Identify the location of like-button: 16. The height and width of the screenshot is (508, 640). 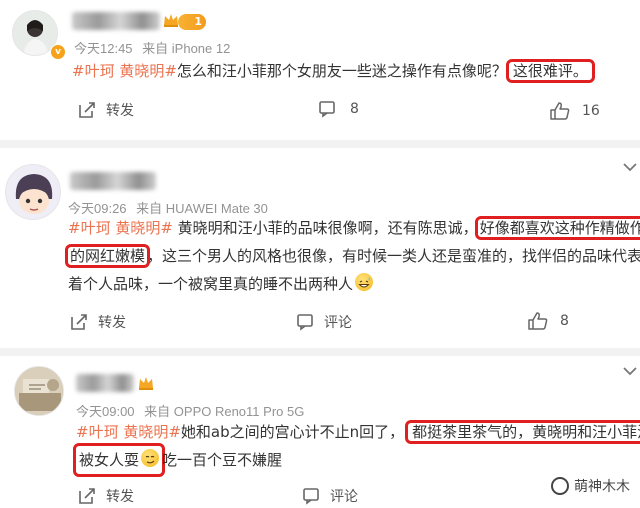
(575, 111).